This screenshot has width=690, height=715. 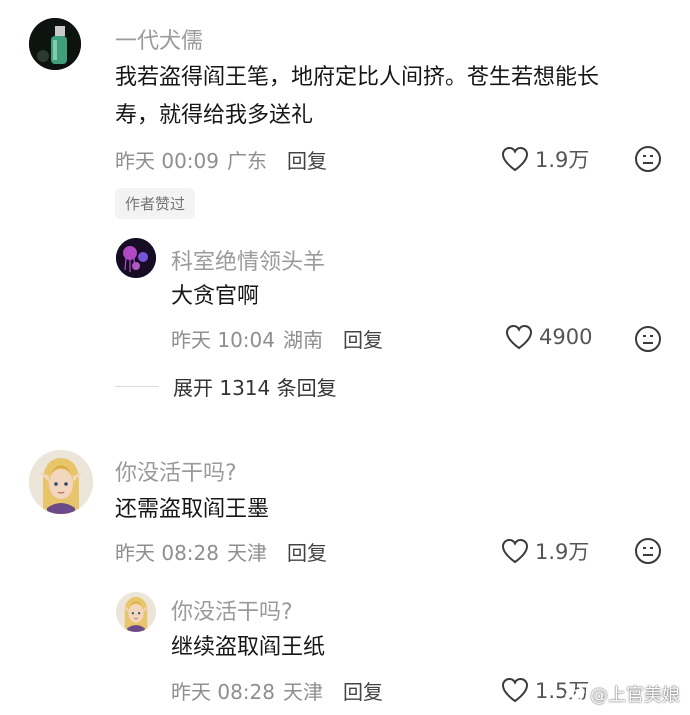 I want to click on reply-time: 昨天 08:28, so click(x=223, y=692).